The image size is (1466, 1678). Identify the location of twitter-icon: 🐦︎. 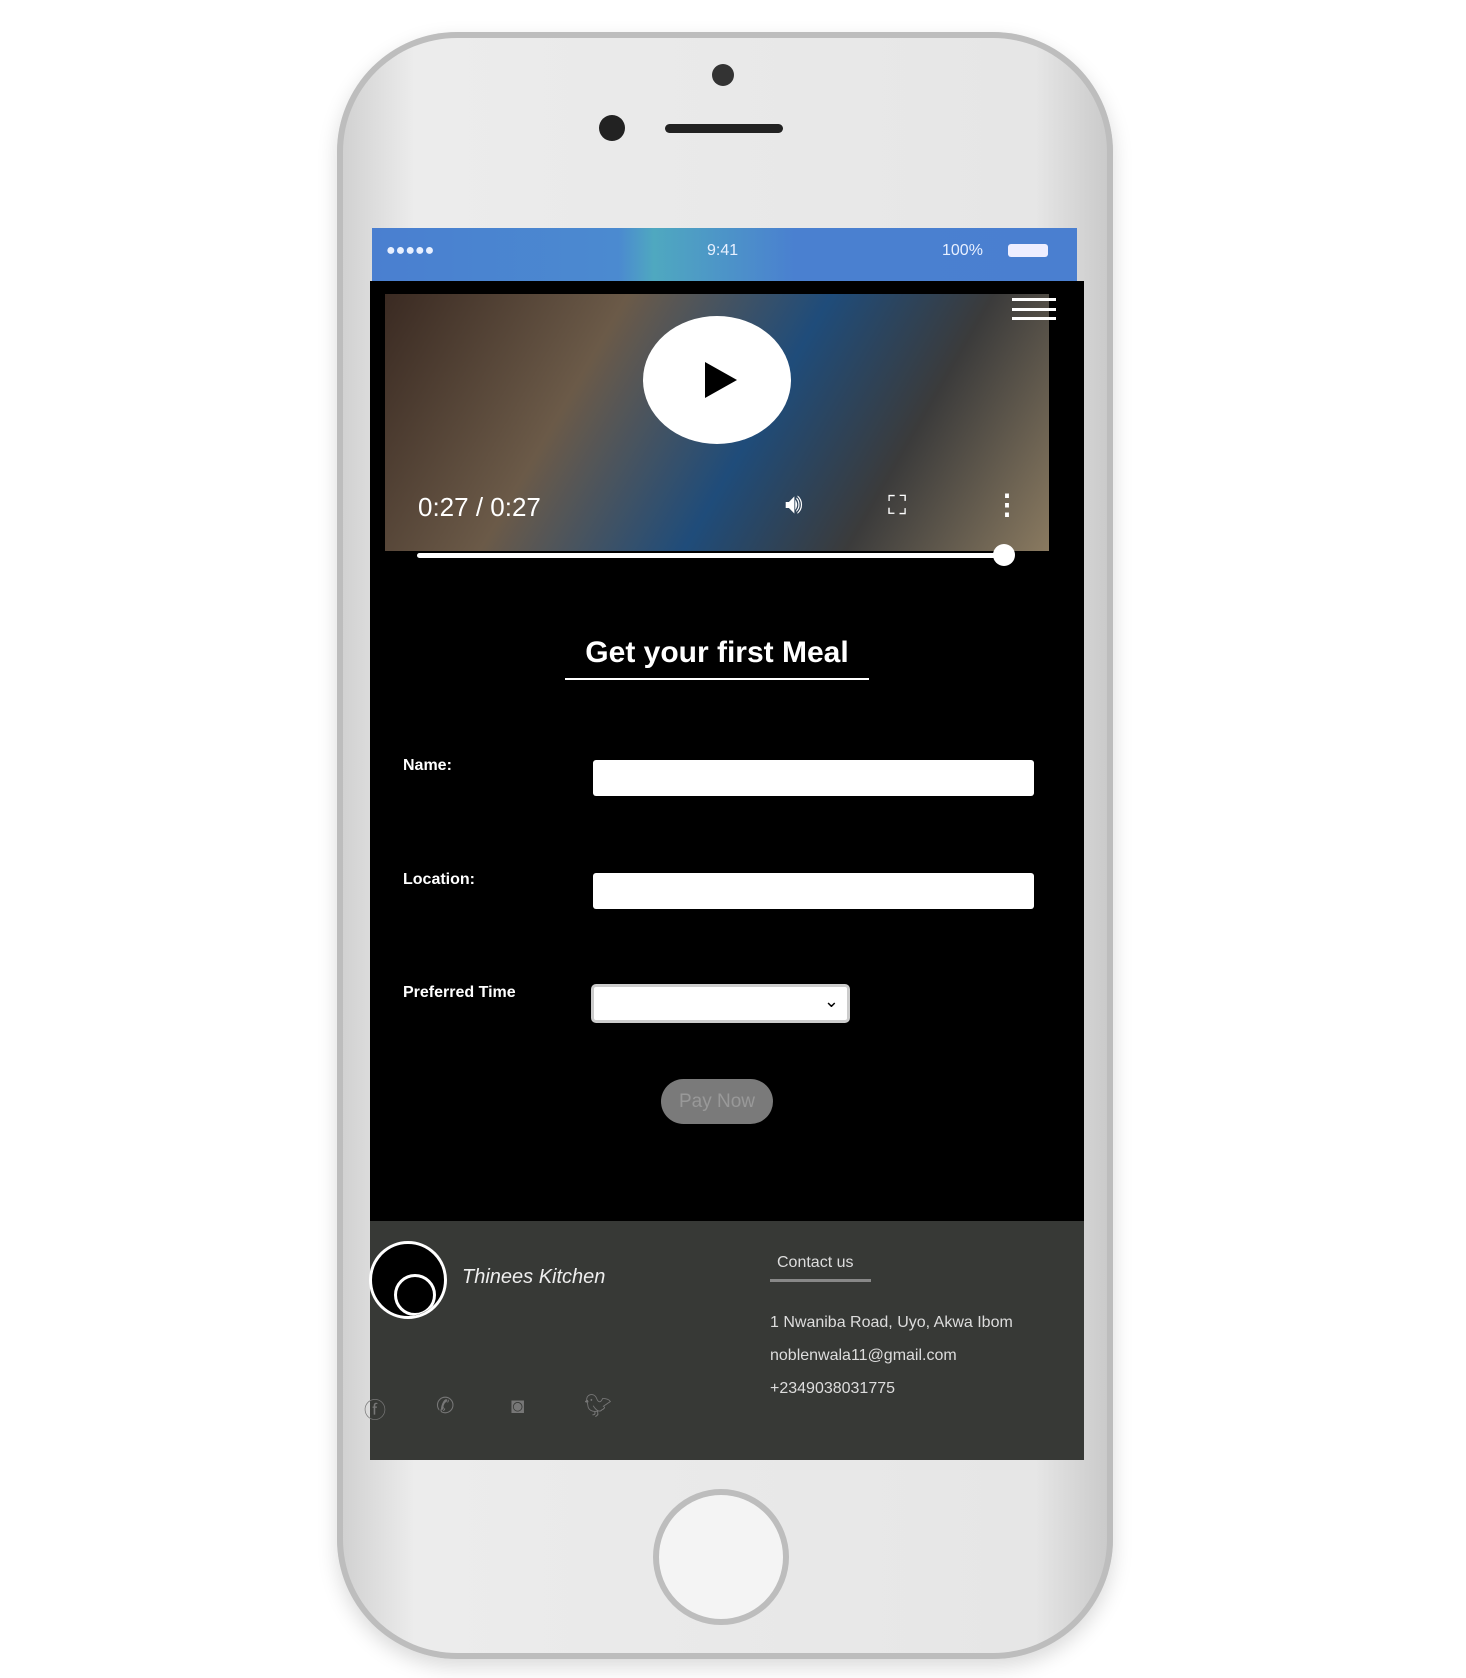
(598, 1406).